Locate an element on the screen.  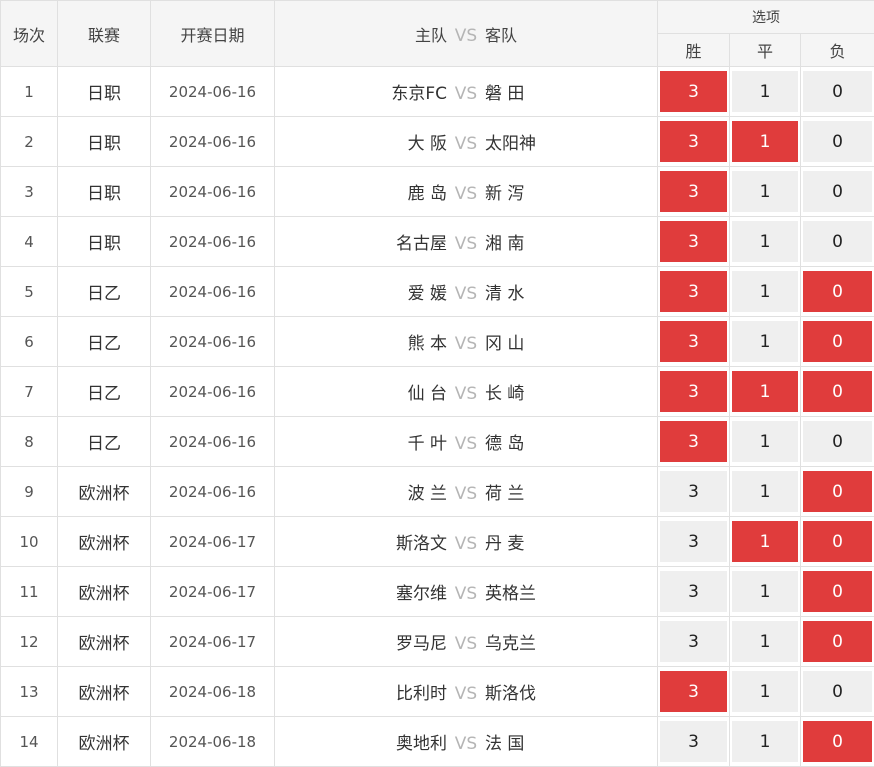
away-team: 磐 田 is located at coordinates (570, 91).